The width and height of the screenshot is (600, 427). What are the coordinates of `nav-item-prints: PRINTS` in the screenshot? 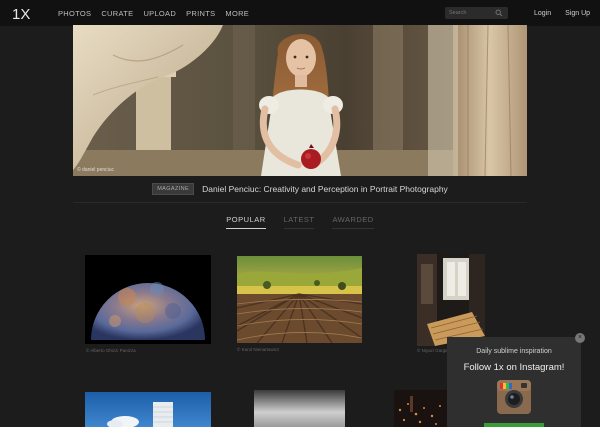 It's located at (200, 13).